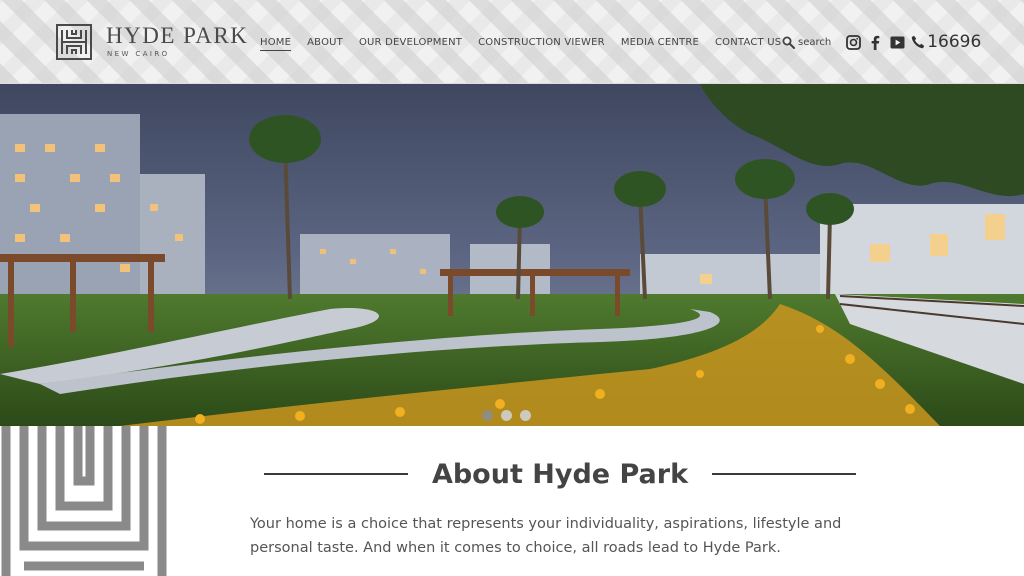 The image size is (1024, 576). Describe the element at coordinates (954, 42) in the screenshot. I see `phone-number: 16696` at that location.